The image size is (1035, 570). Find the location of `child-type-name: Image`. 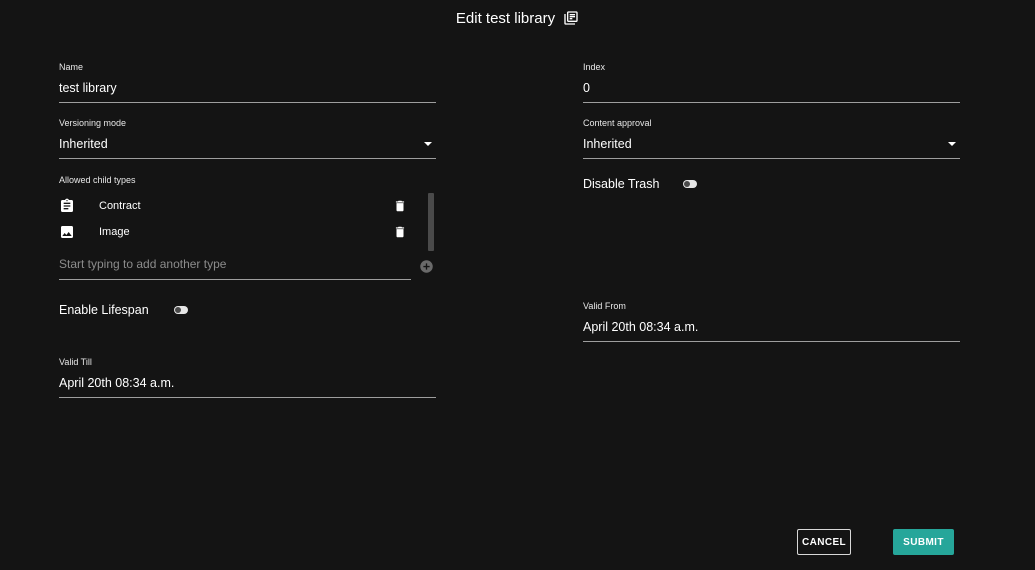

child-type-name: Image is located at coordinates (114, 232).